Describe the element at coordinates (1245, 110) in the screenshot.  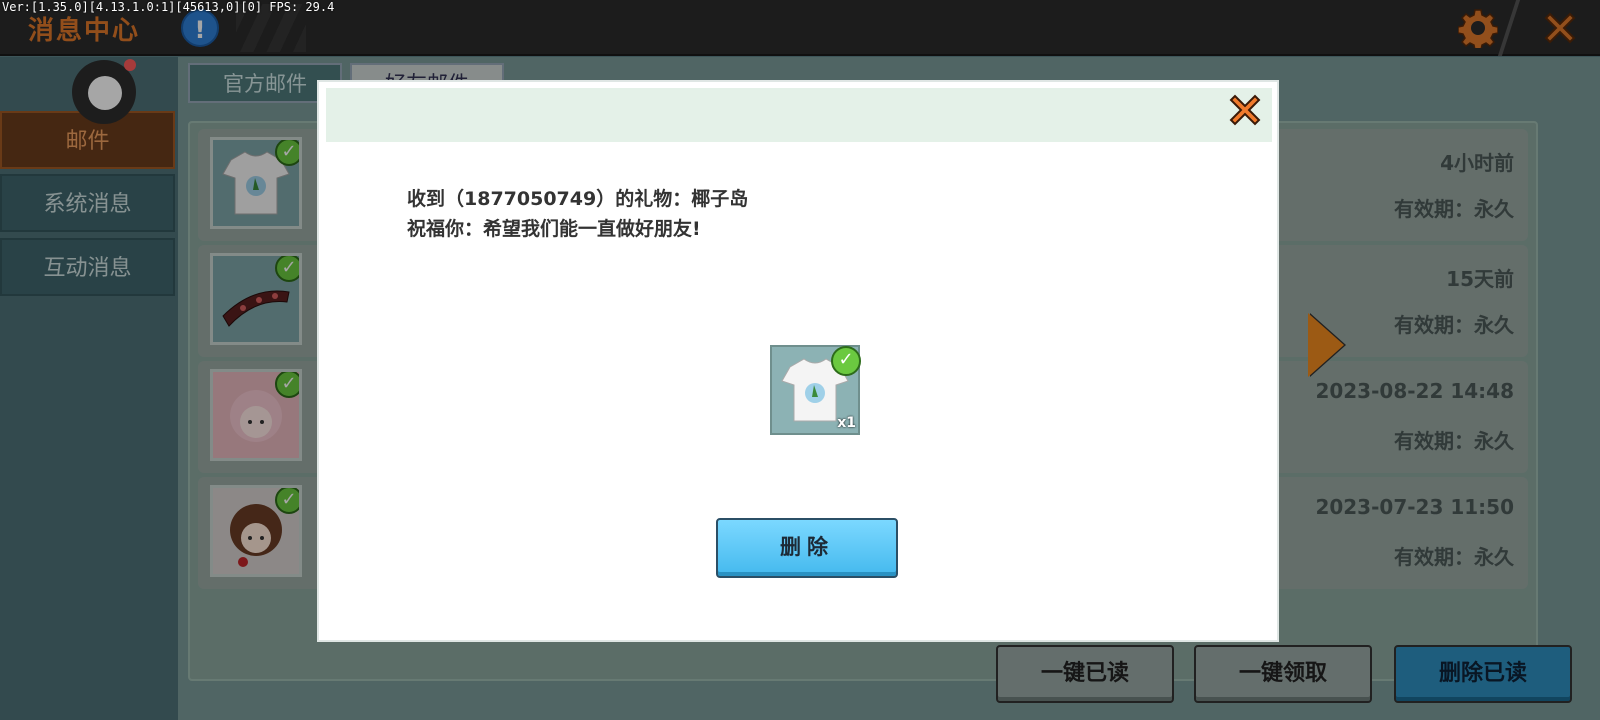
I see `close-icon` at that location.